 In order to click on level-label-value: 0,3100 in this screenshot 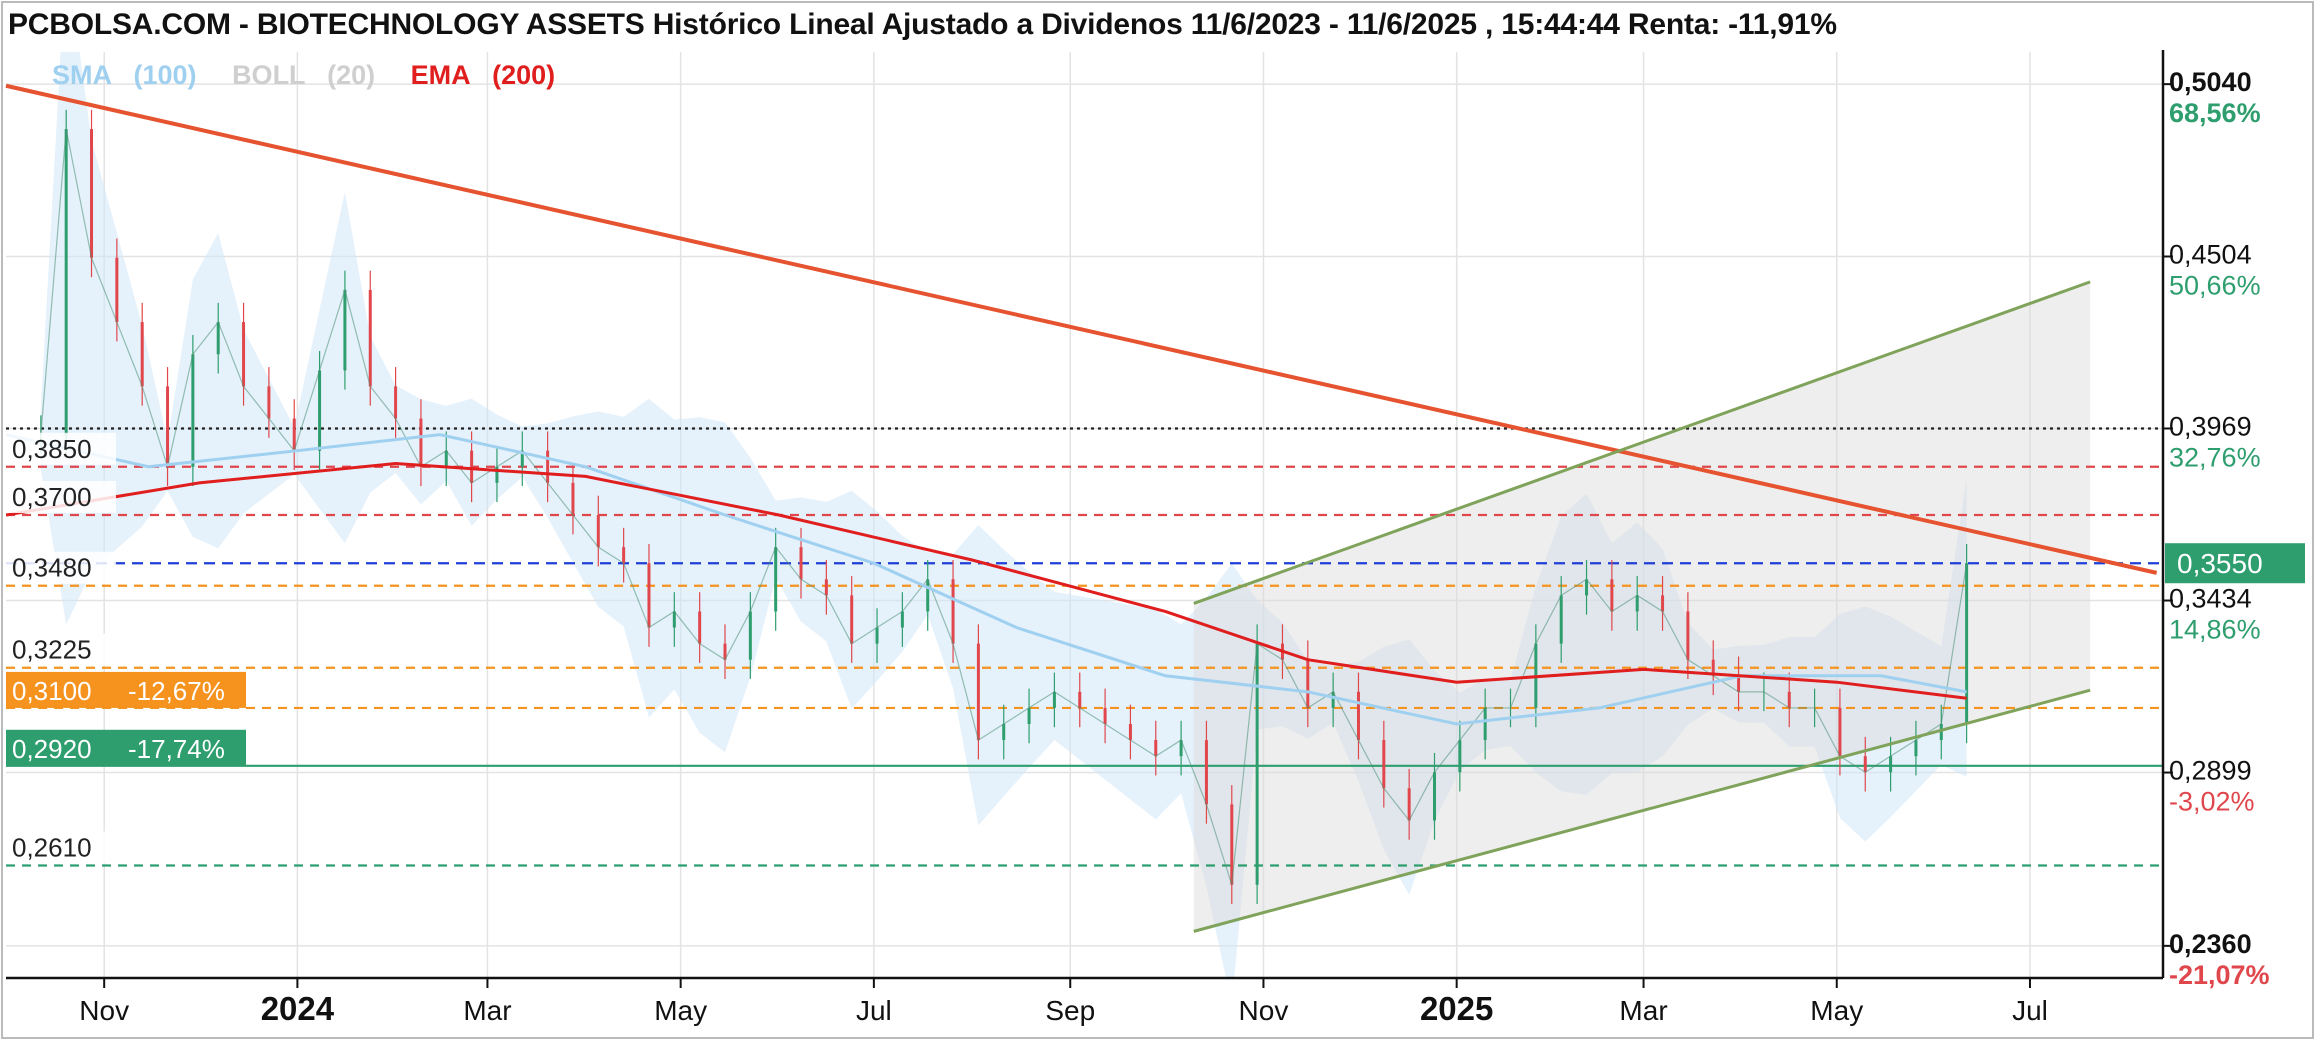, I will do `click(52, 691)`.